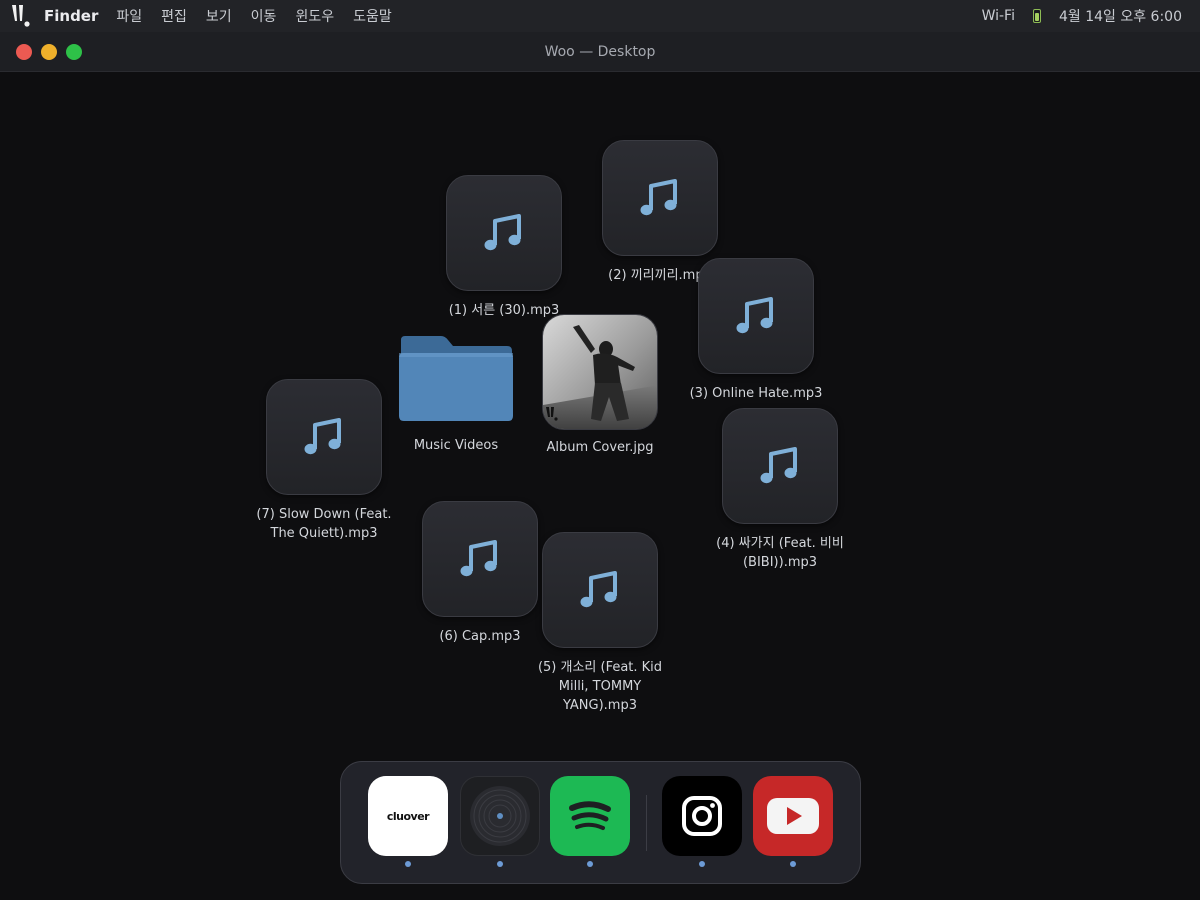 The height and width of the screenshot is (900, 1200). I want to click on file-item: (7) Slow Down (Feat. The Quiett).mp3, so click(324, 461).